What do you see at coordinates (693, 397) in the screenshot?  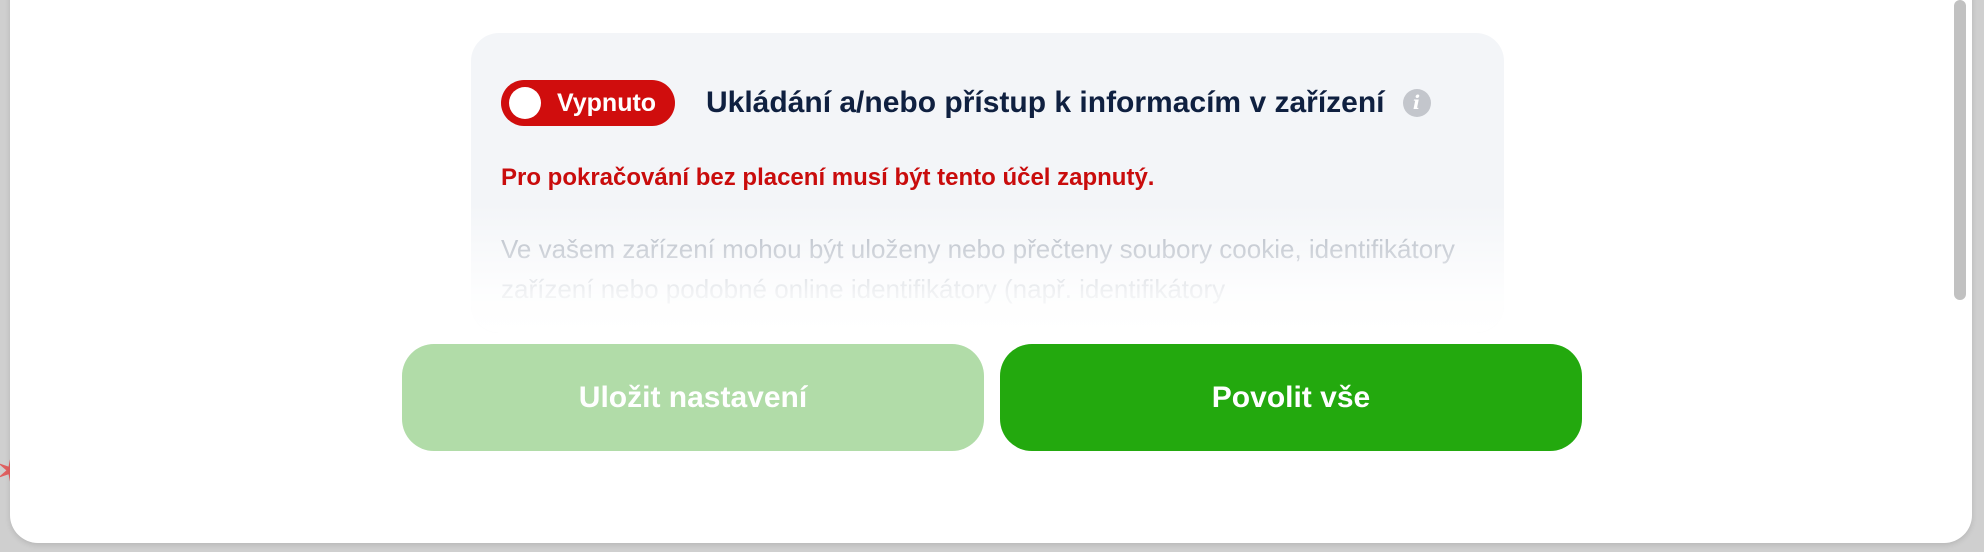 I see `save-settings-button: Uložit nastavení` at bounding box center [693, 397].